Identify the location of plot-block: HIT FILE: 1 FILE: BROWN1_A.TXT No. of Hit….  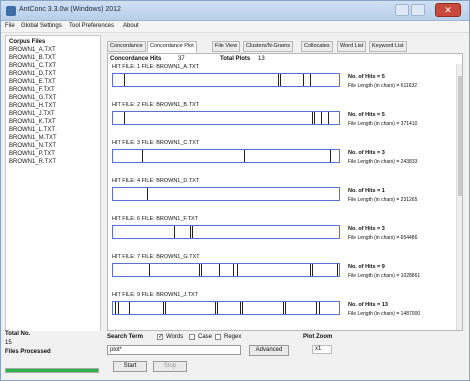
(283, 83).